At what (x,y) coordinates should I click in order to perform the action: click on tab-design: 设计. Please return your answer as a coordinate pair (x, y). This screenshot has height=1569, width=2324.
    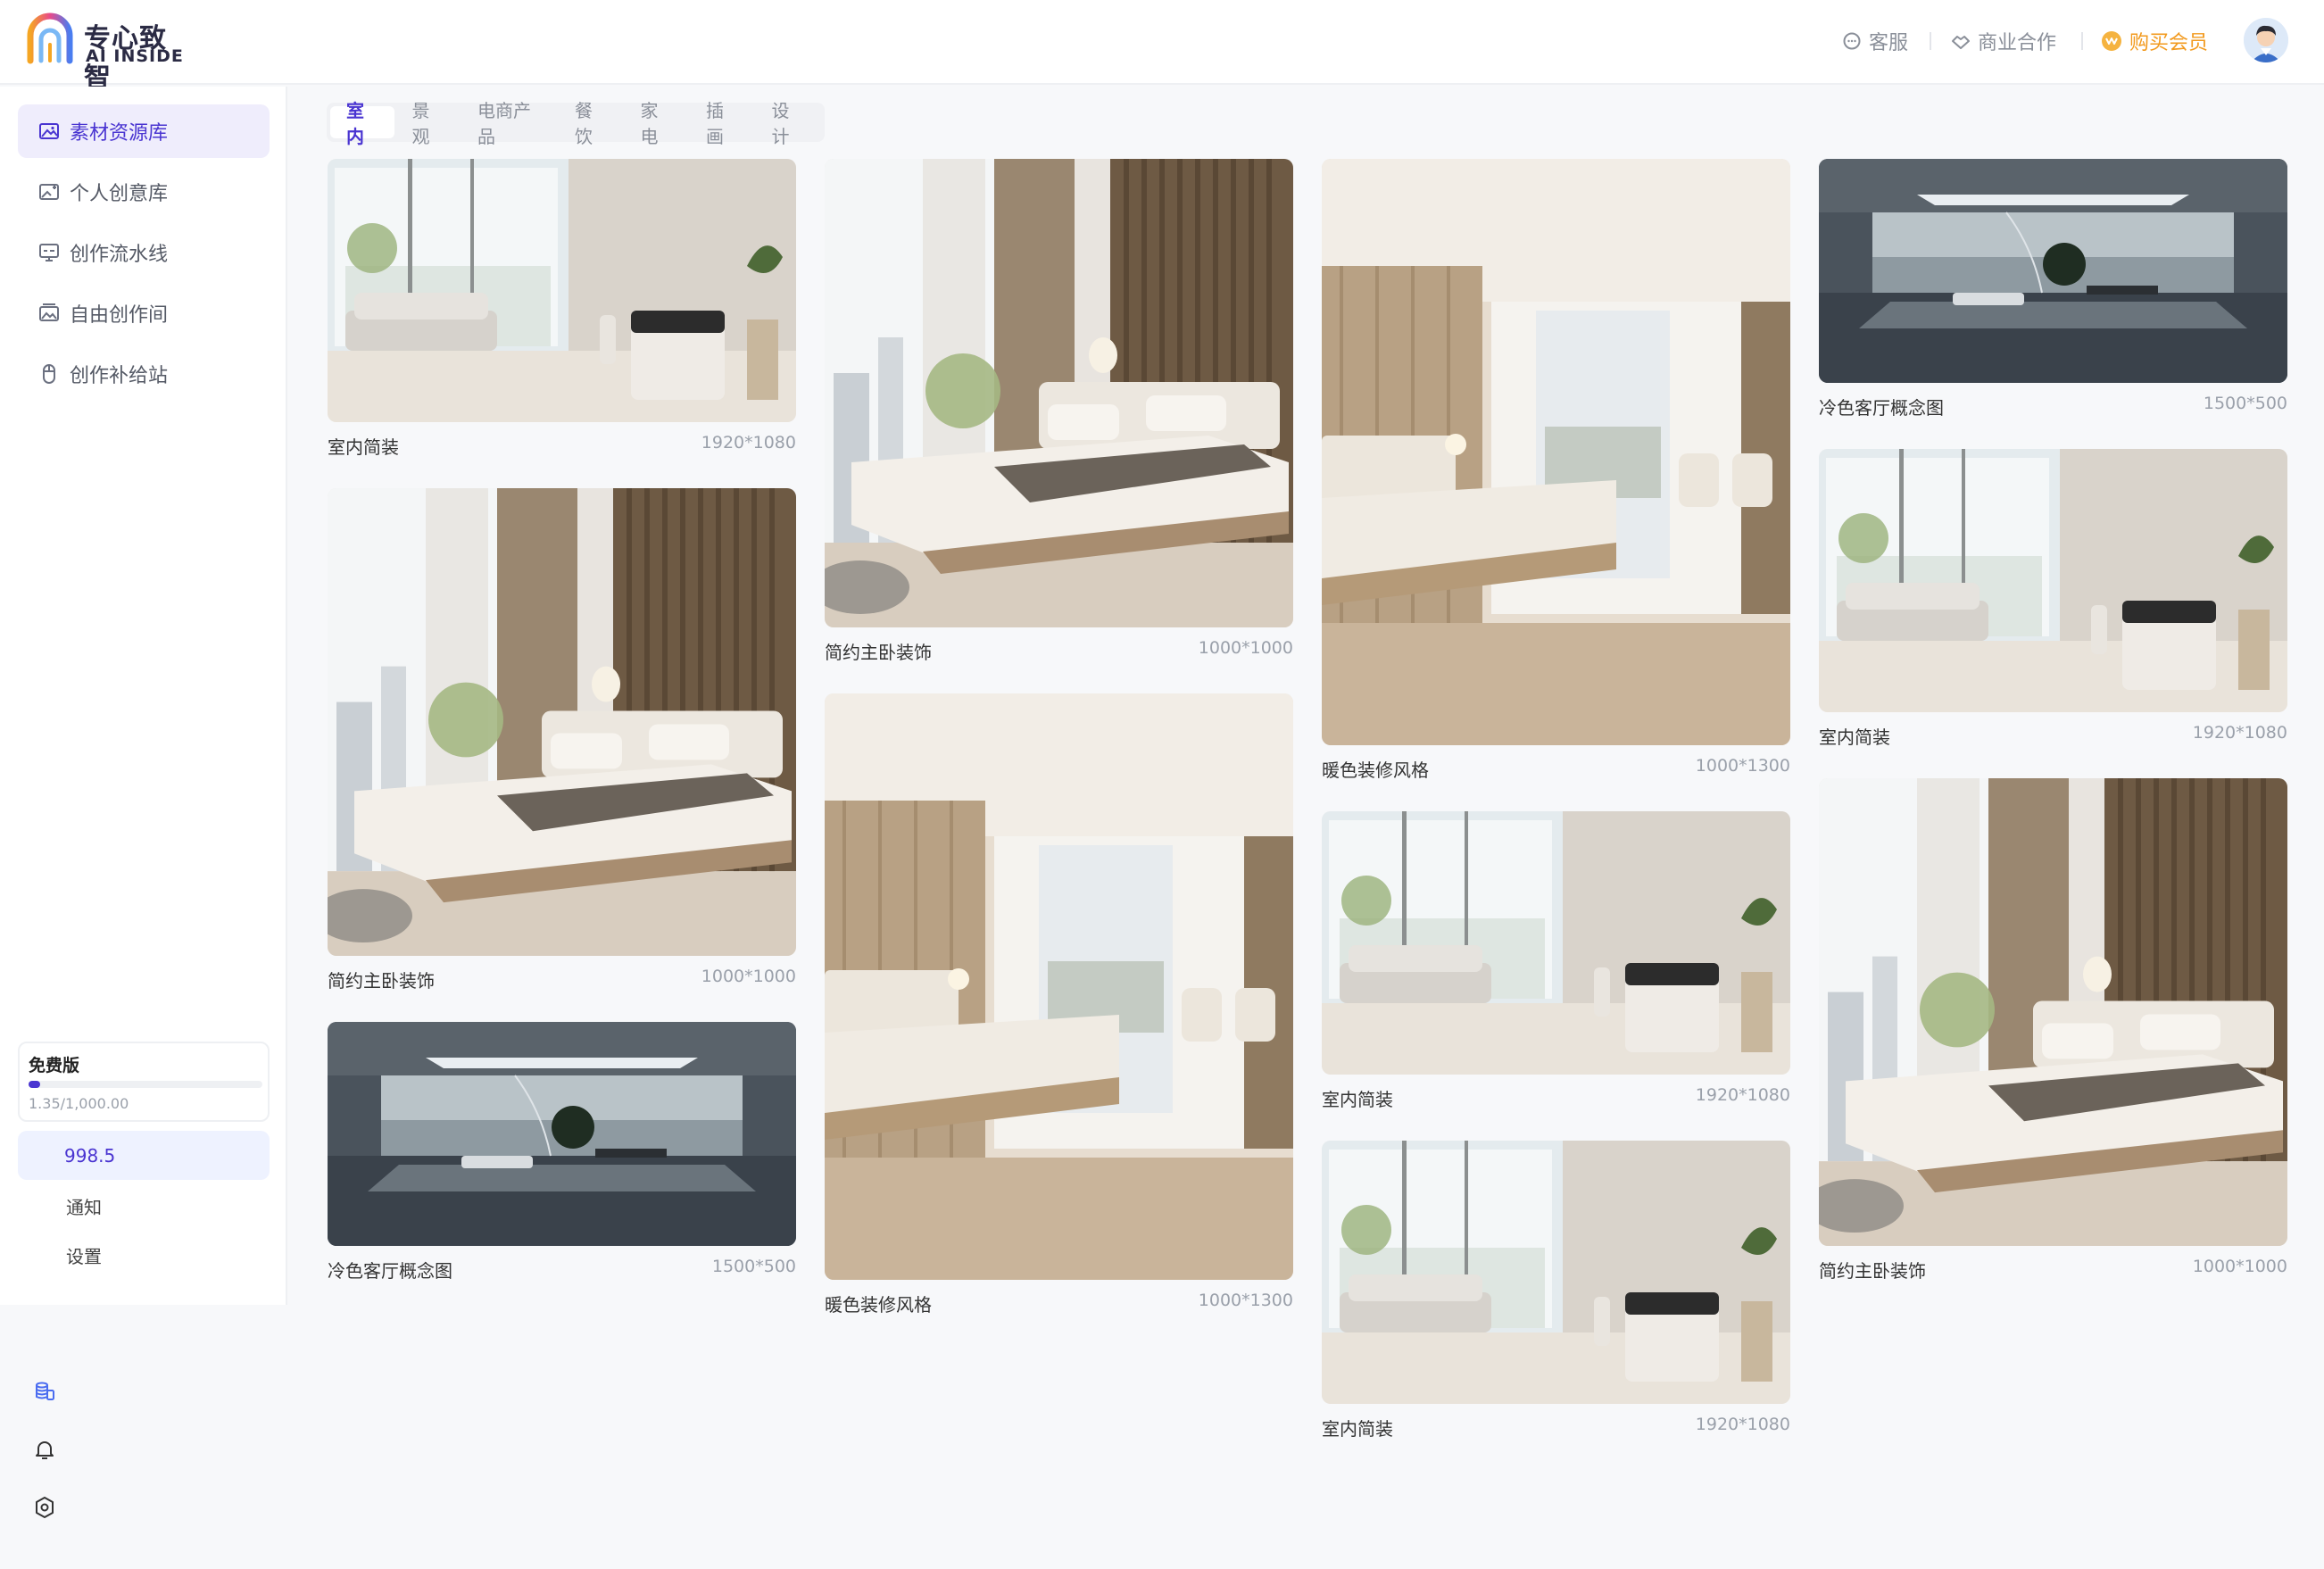
    Looking at the image, I should click on (788, 124).